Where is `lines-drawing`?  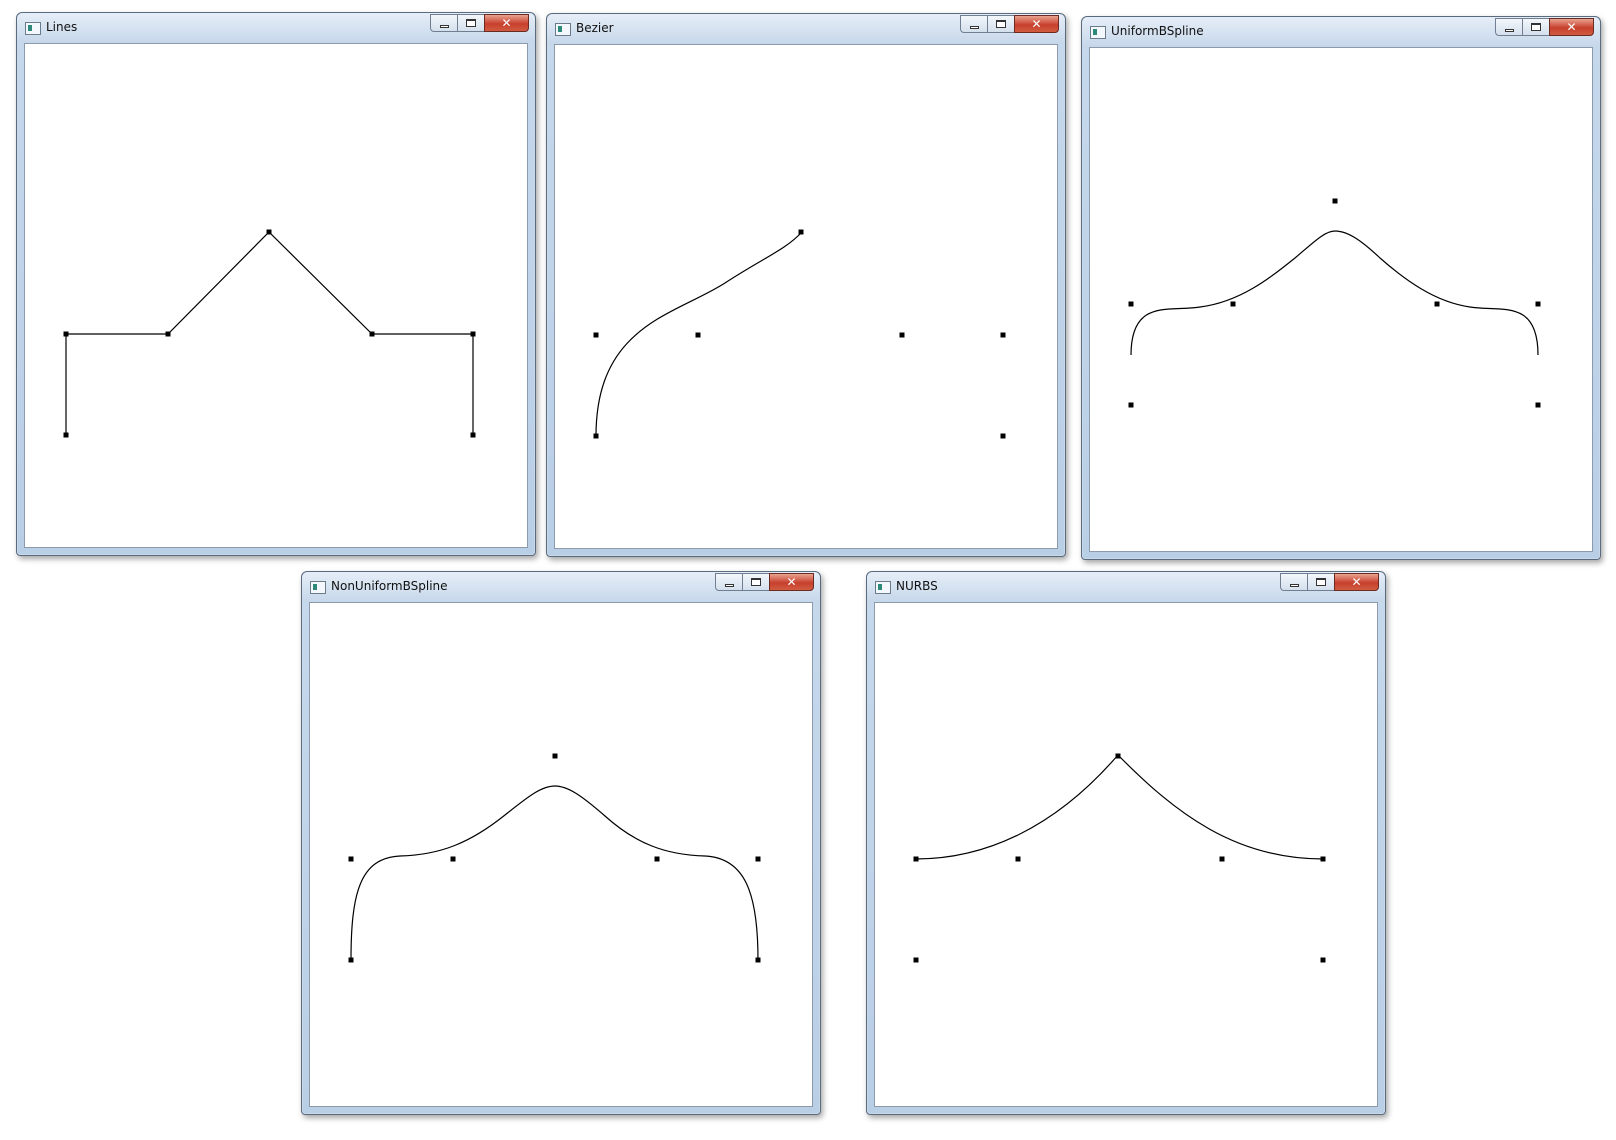 lines-drawing is located at coordinates (269, 333).